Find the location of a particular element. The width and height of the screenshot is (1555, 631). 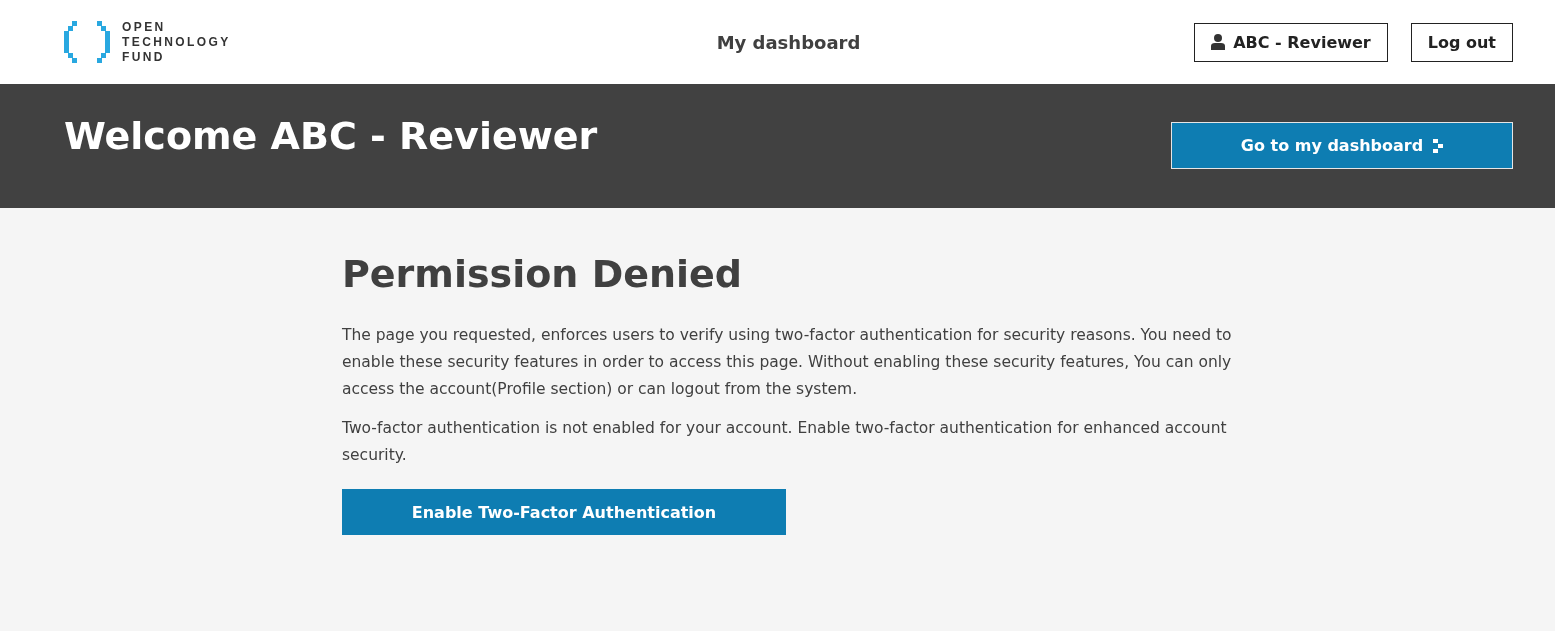

enable-2fa-button: Enable Two-Factor Authentication is located at coordinates (564, 512).